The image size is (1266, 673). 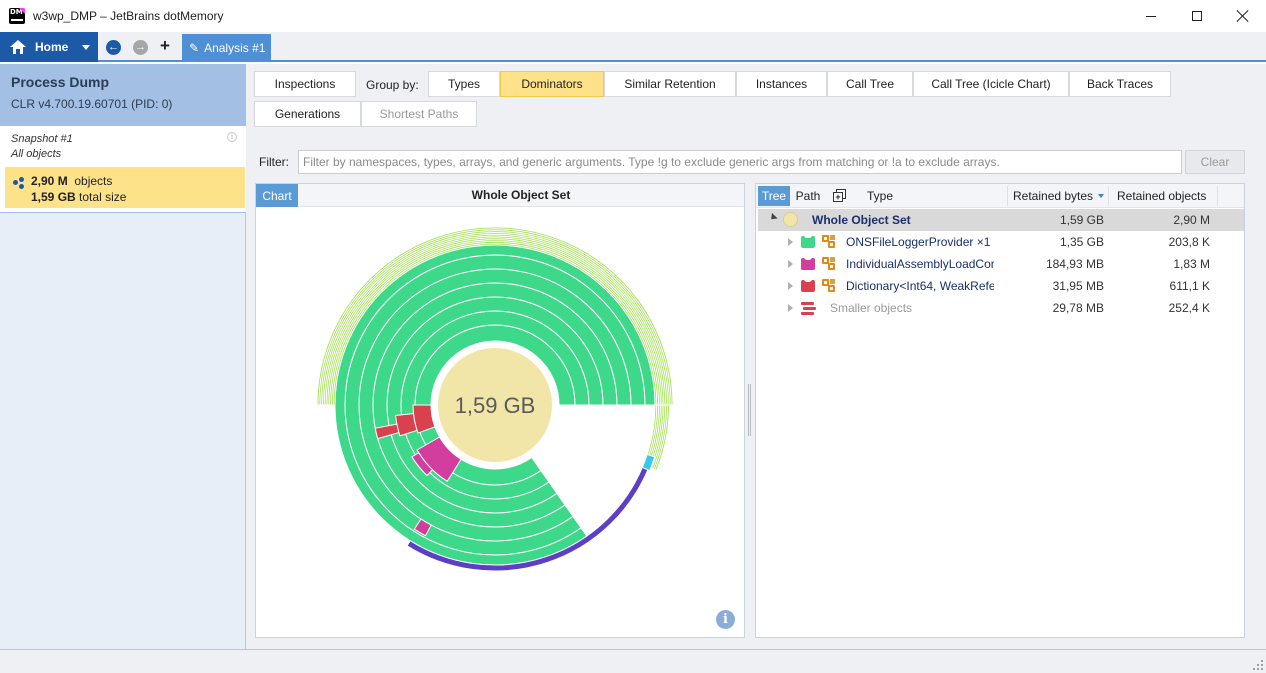 What do you see at coordinates (1189, 242) in the screenshot?
I see `row-retained-objects: 203,8 K` at bounding box center [1189, 242].